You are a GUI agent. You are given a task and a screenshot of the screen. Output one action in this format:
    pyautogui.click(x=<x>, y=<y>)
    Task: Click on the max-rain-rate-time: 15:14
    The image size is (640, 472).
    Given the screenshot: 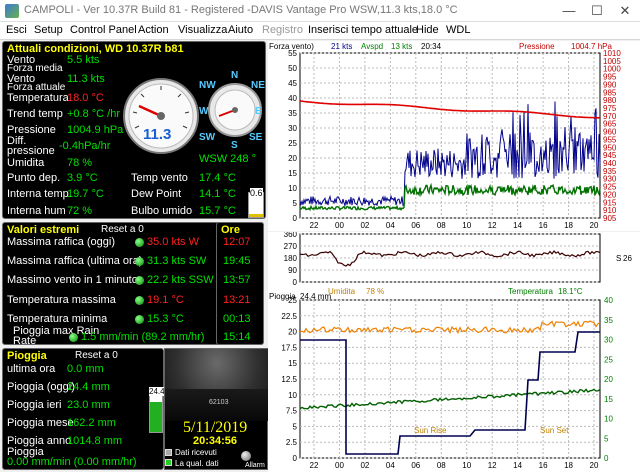 What is the action you would take?
    pyautogui.click(x=237, y=337)
    